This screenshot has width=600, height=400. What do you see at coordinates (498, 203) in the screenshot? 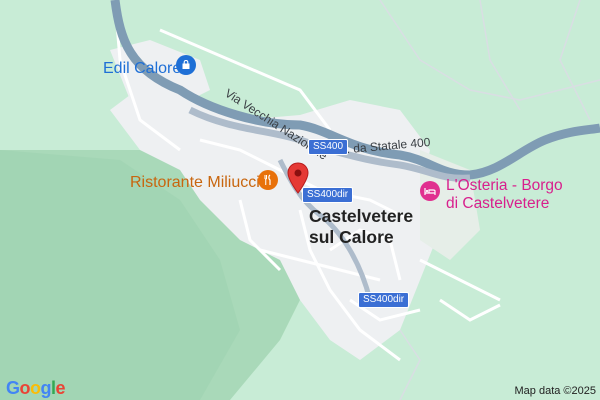
I see `poi-label-osteria-line2: di Castelvetere` at bounding box center [498, 203].